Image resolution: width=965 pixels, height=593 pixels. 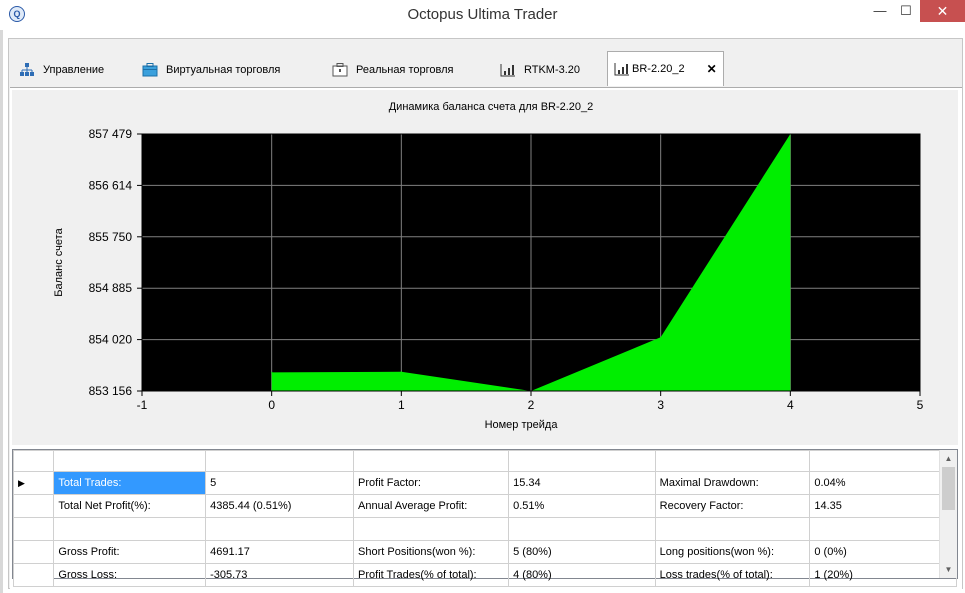 What do you see at coordinates (27, 70) in the screenshot?
I see `network-icon` at bounding box center [27, 70].